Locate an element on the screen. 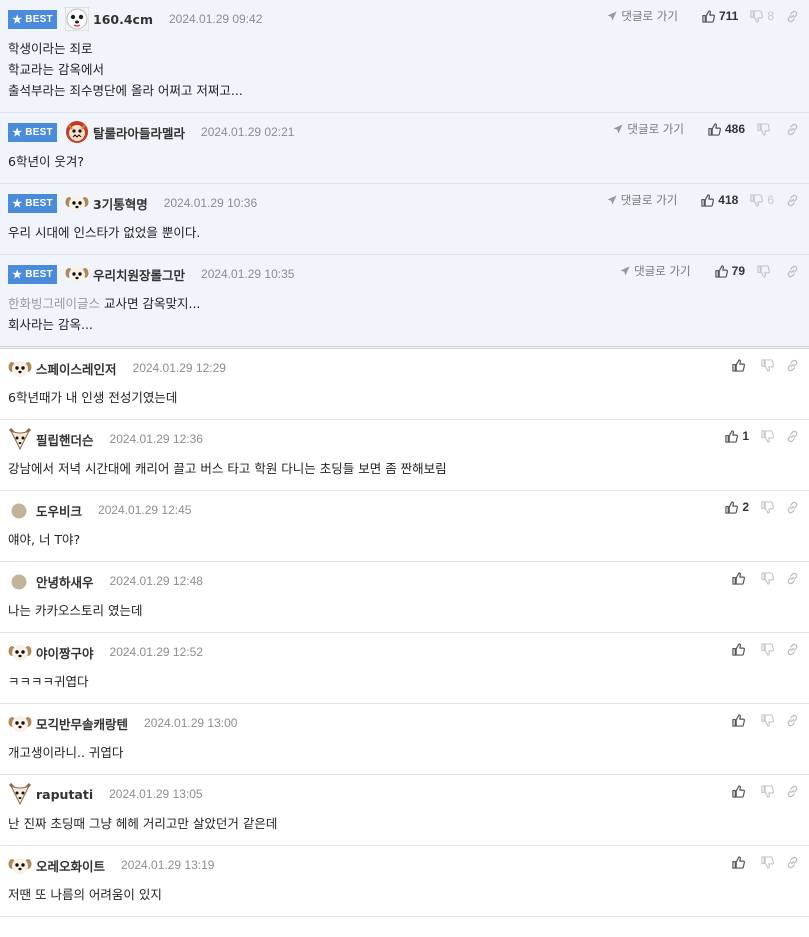 Image resolution: width=809 pixels, height=937 pixels. comment-item: 안녕하새우 2024.01.29 12:48 나는 카카오스토리 였는데 is located at coordinates (404, 597).